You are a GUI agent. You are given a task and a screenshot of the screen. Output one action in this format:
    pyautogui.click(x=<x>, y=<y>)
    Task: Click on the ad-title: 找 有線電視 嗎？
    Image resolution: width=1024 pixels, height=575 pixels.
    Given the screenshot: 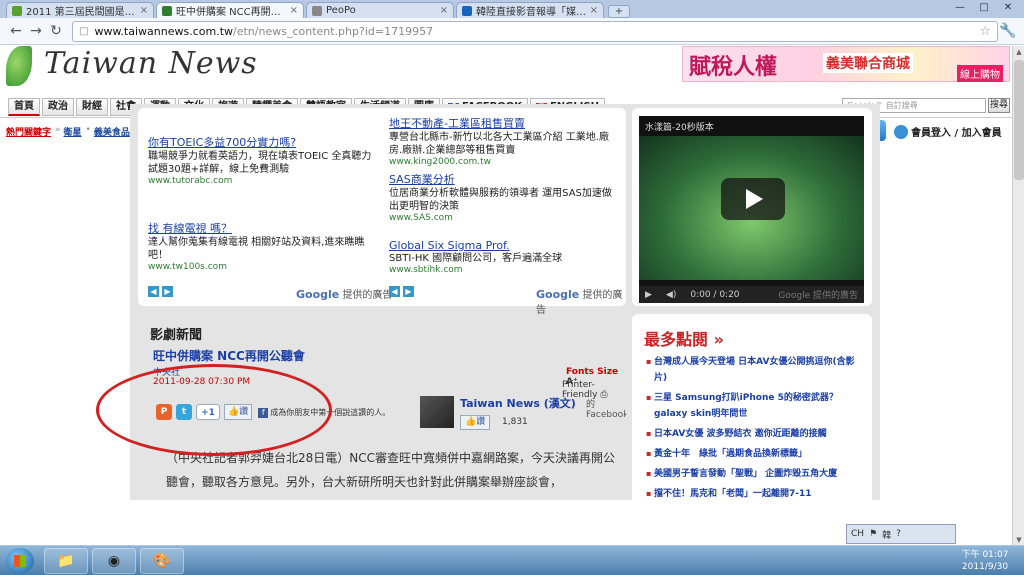 What is the action you would take?
    pyautogui.click(x=262, y=228)
    